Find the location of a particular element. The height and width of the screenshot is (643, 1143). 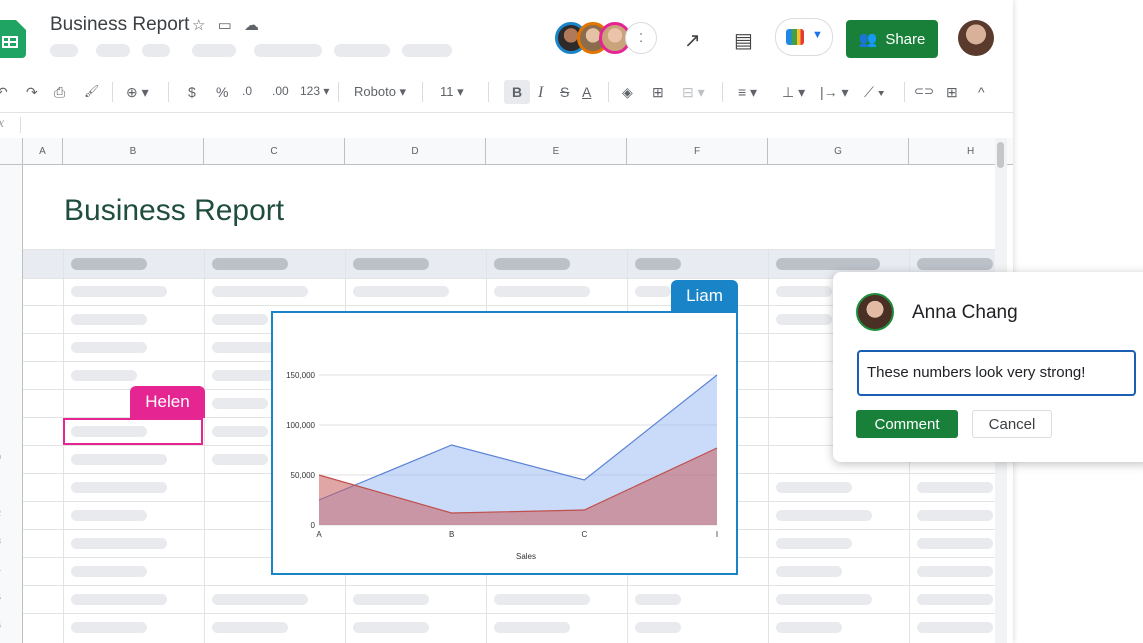

insert-comment-icon: ⊞ is located at coordinates (952, 92).